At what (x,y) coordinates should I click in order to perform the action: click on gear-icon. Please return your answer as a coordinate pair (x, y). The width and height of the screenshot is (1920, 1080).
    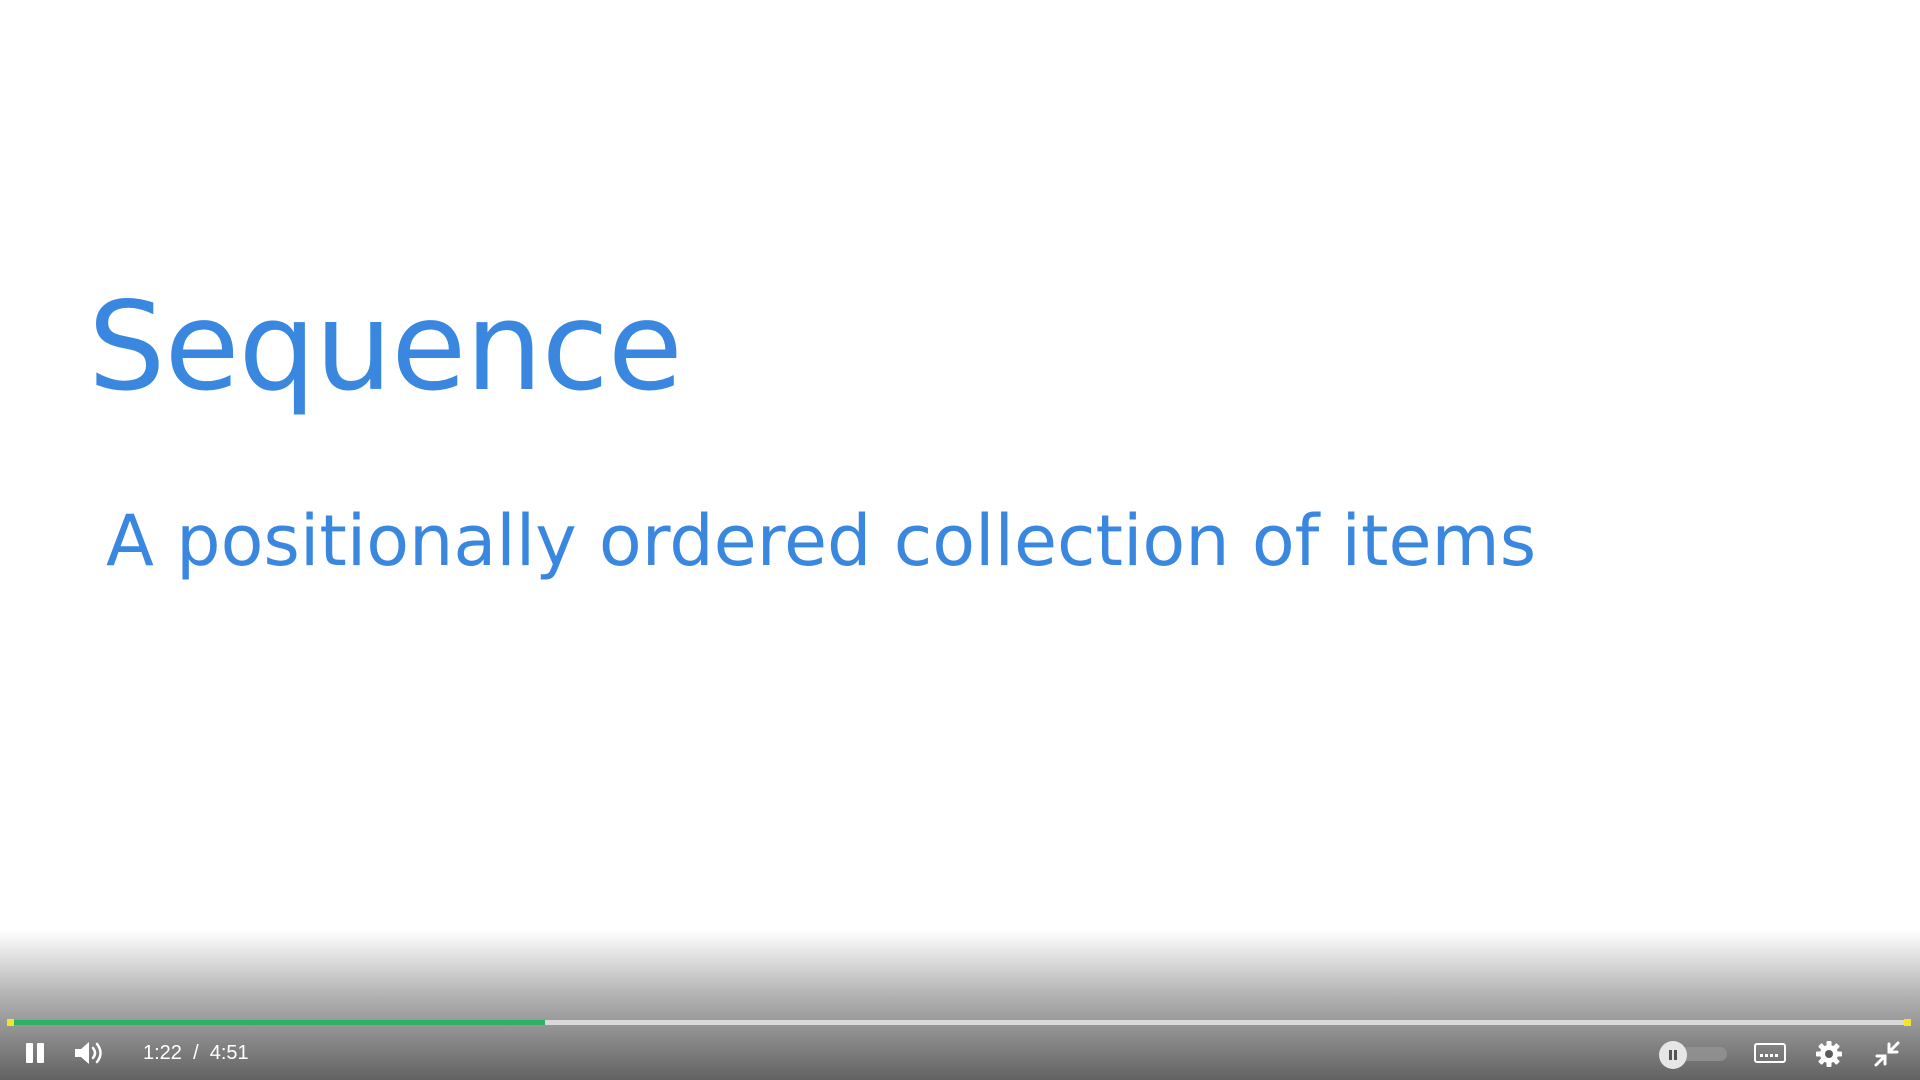
    Looking at the image, I should click on (1829, 1054).